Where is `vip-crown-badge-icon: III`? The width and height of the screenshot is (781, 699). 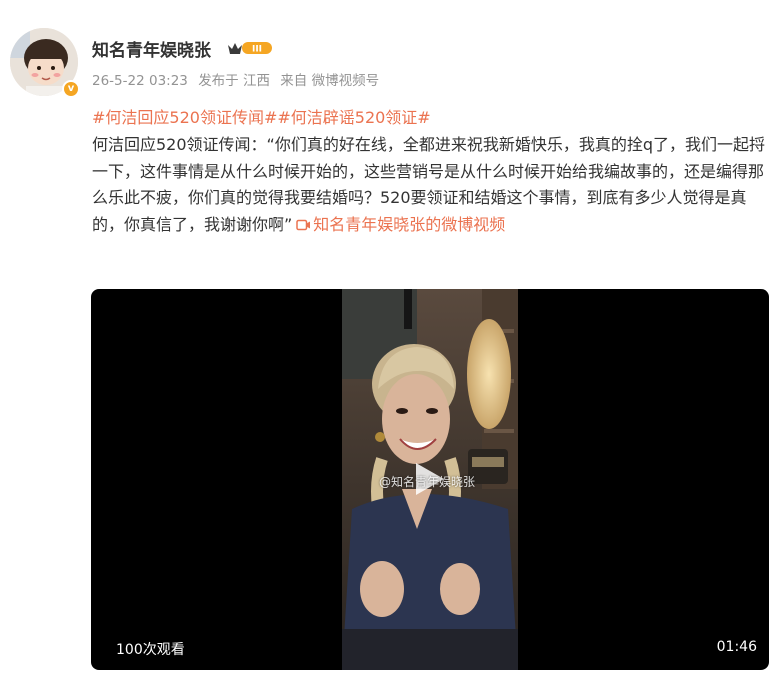
vip-crown-badge-icon: III is located at coordinates (250, 48).